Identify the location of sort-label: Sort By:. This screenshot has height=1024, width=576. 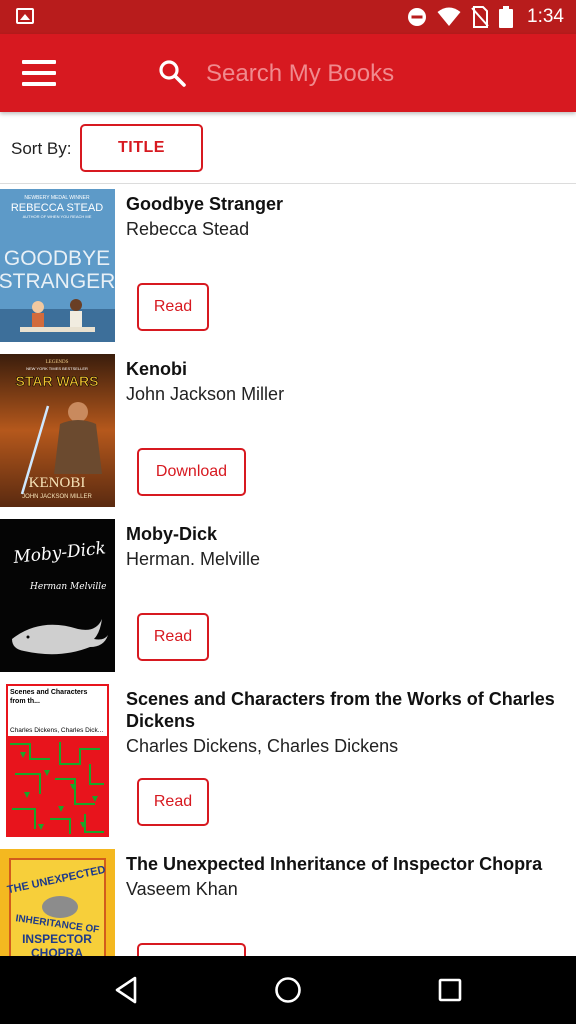
(41, 148).